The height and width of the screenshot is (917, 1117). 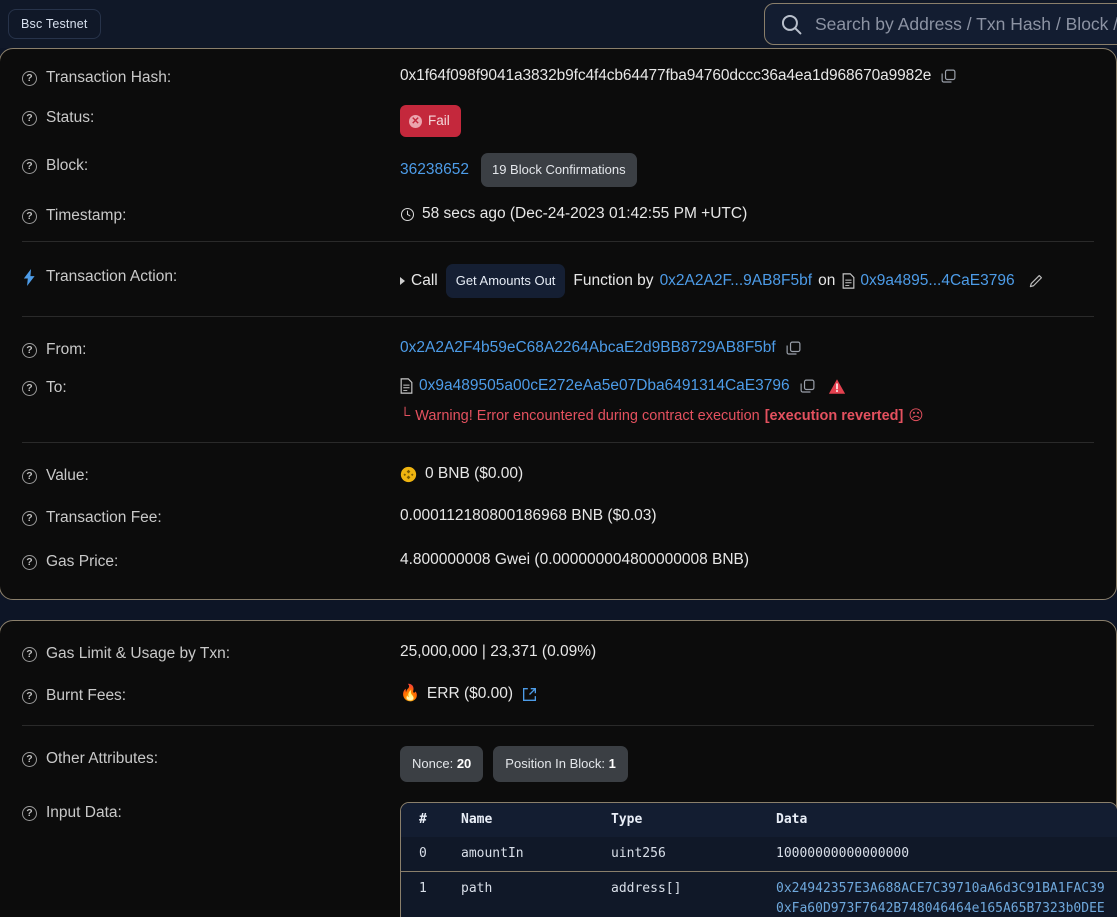 I want to click on lightning-bolt-icon, so click(x=29, y=277).